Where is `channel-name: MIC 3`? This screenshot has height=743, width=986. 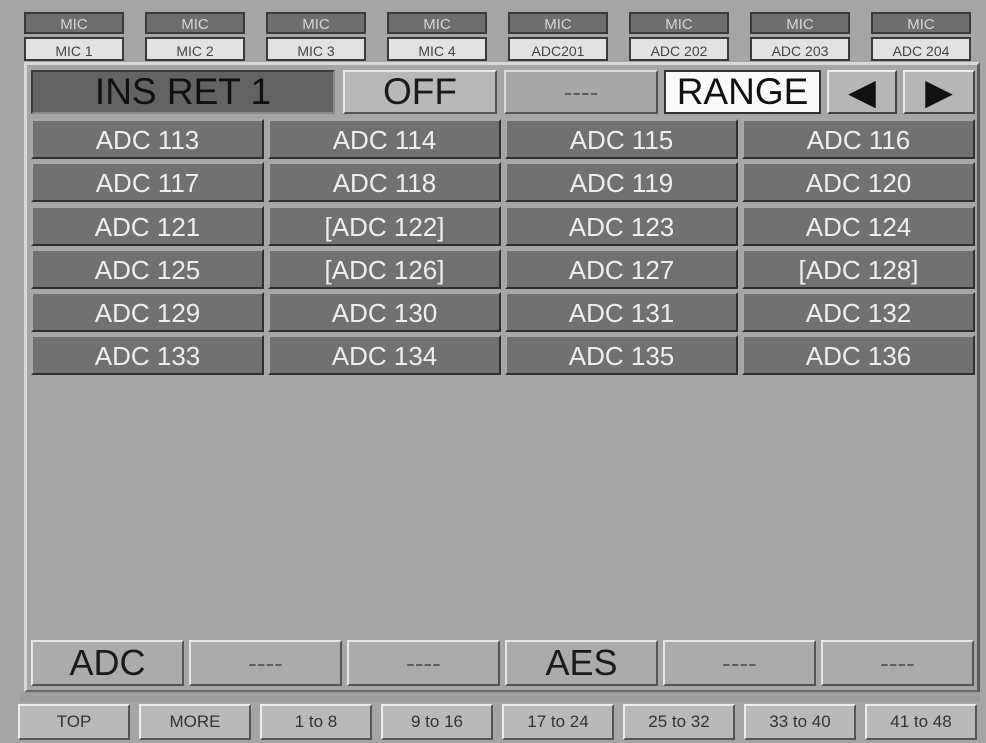 channel-name: MIC 3 is located at coordinates (316, 49).